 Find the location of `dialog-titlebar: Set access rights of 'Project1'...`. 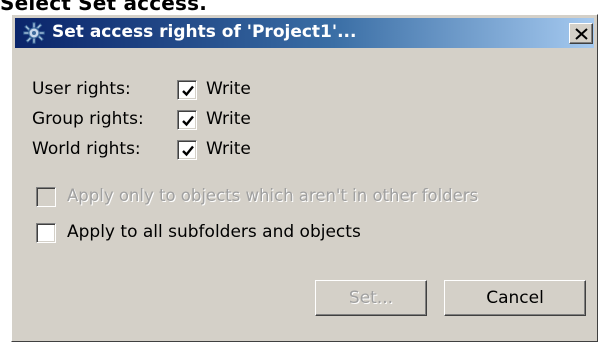

dialog-titlebar: Set access rights of 'Project1'... is located at coordinates (304, 33).